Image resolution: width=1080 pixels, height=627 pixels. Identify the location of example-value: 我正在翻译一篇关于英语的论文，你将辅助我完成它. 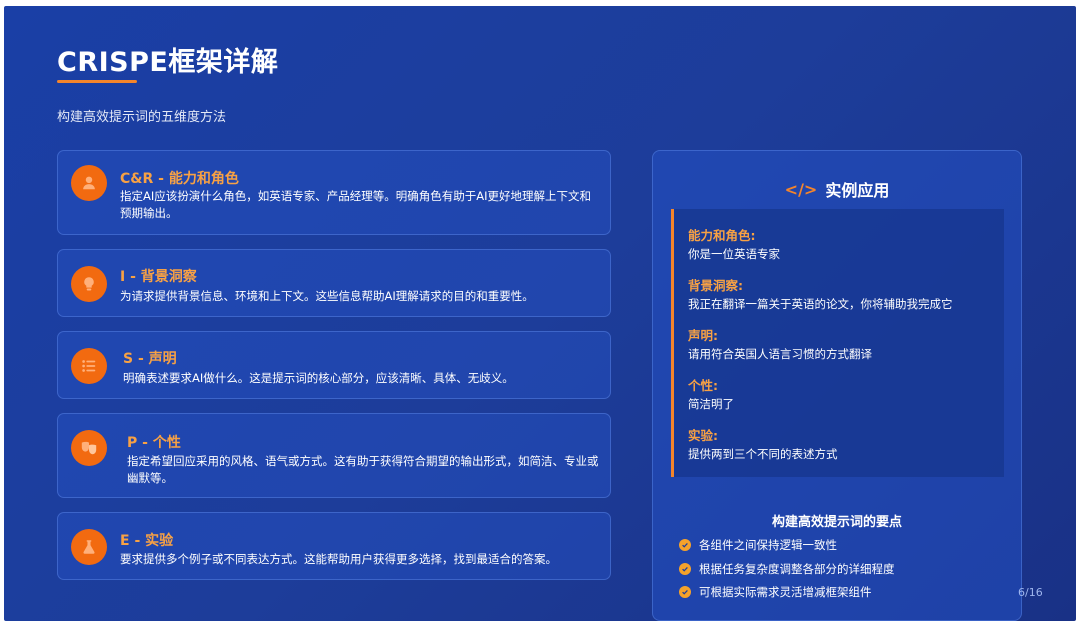
(820, 304).